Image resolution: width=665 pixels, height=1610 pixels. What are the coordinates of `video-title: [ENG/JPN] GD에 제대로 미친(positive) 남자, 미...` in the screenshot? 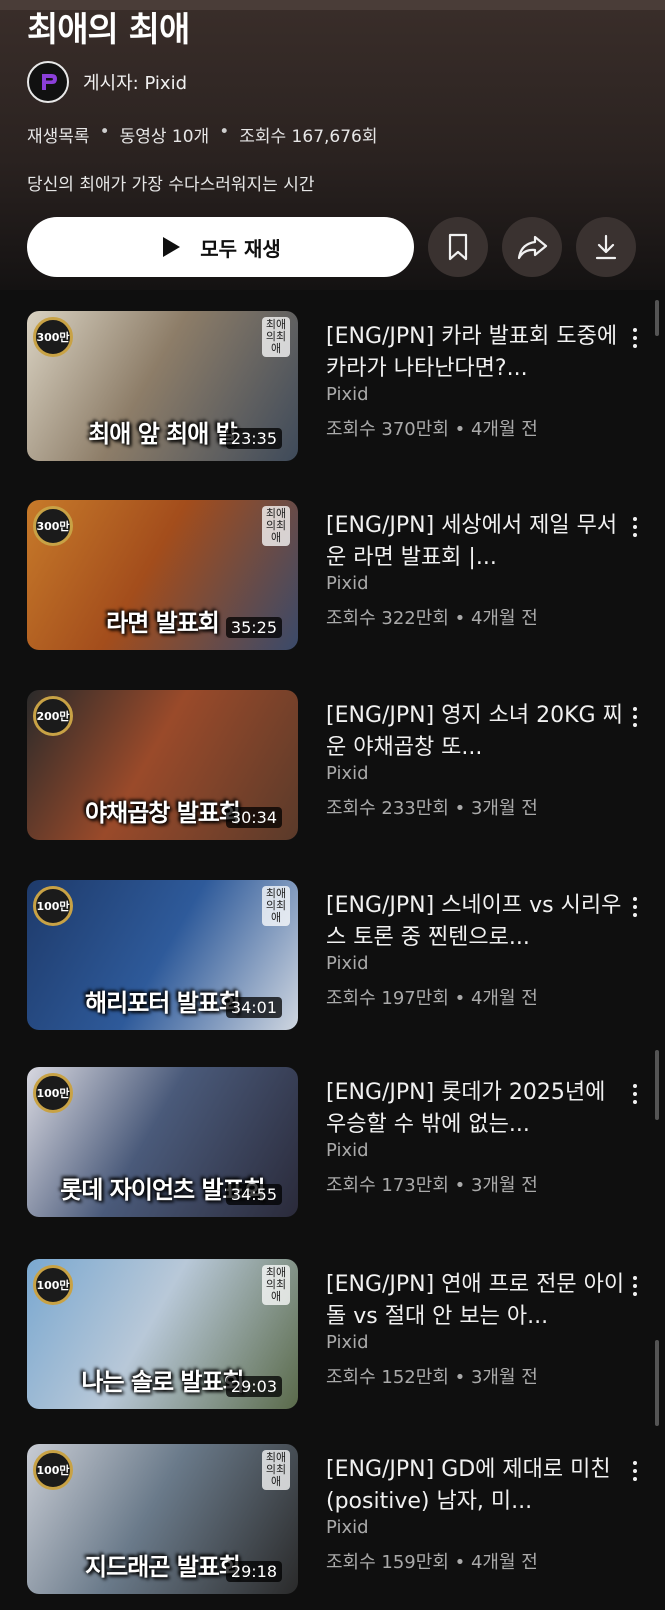 It's located at (476, 1486).